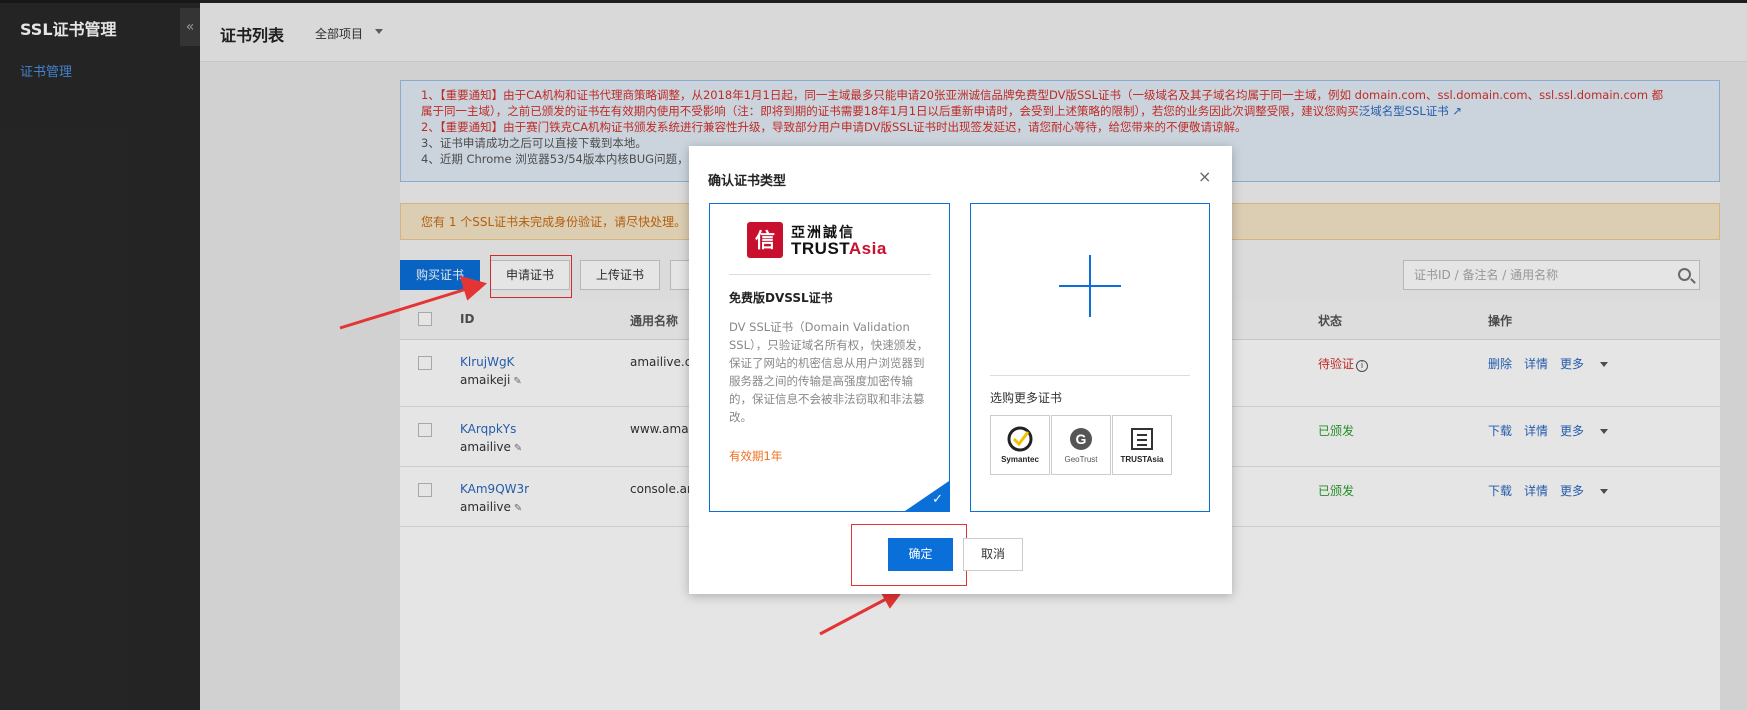  What do you see at coordinates (405, 308) in the screenshot?
I see `arrow-to-apply-button` at bounding box center [405, 308].